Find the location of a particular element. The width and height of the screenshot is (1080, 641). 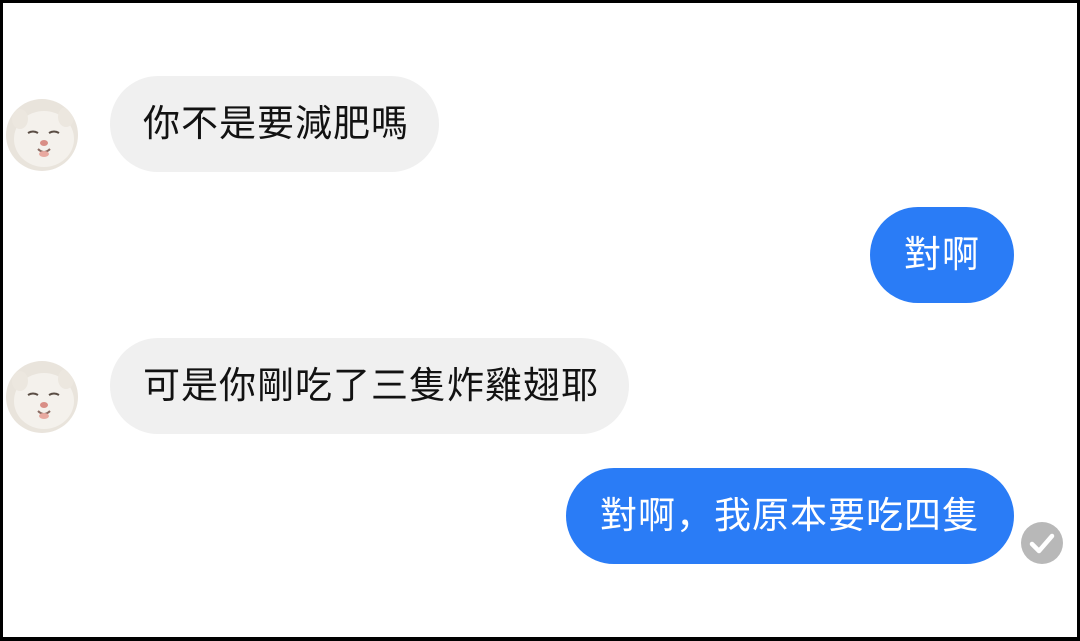

outgoing-message-bubble: 對啊 is located at coordinates (942, 255).